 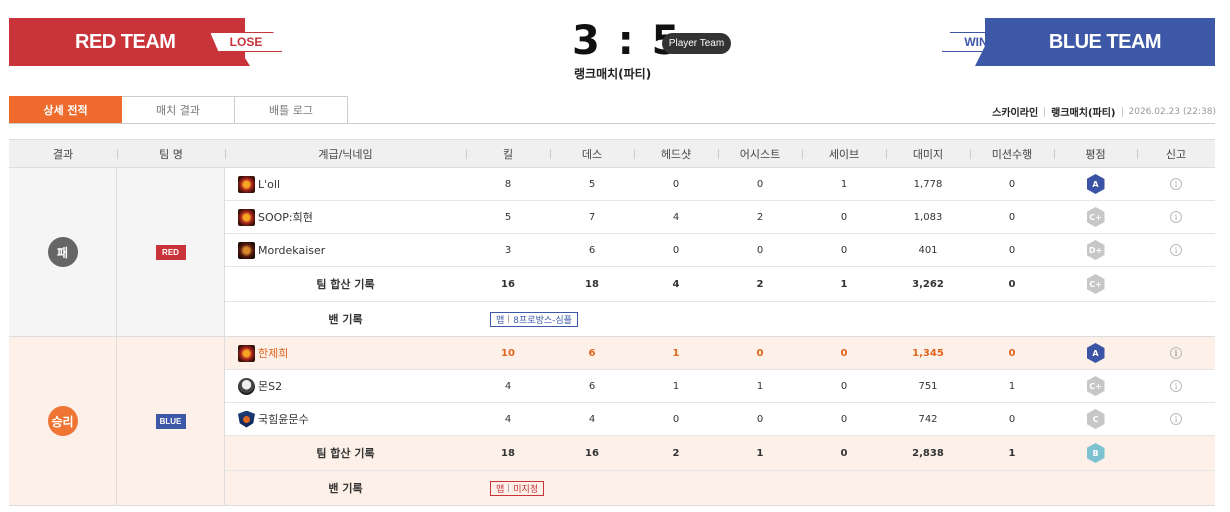 I want to click on tab-detail-record: 상세 전적, so click(x=65, y=110).